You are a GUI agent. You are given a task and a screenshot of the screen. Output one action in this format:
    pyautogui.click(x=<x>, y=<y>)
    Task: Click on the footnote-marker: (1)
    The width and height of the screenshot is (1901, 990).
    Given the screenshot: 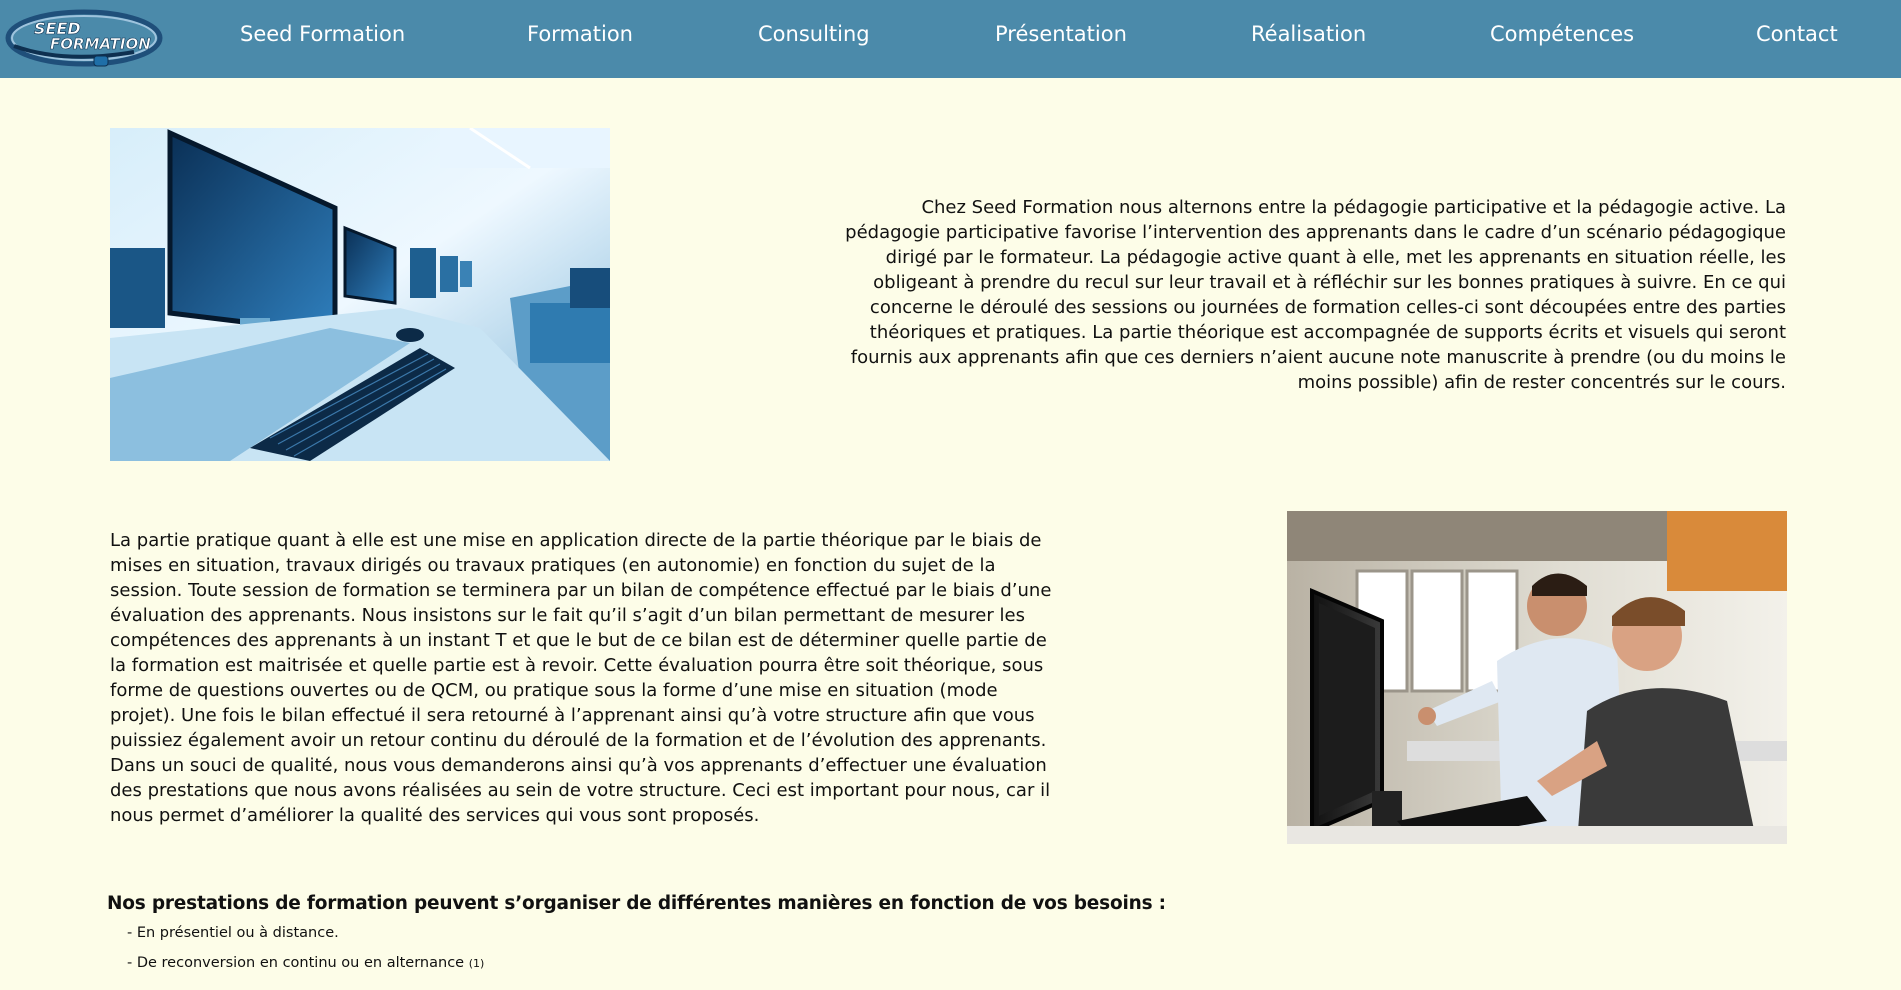 What is the action you would take?
    pyautogui.click(x=476, y=963)
    